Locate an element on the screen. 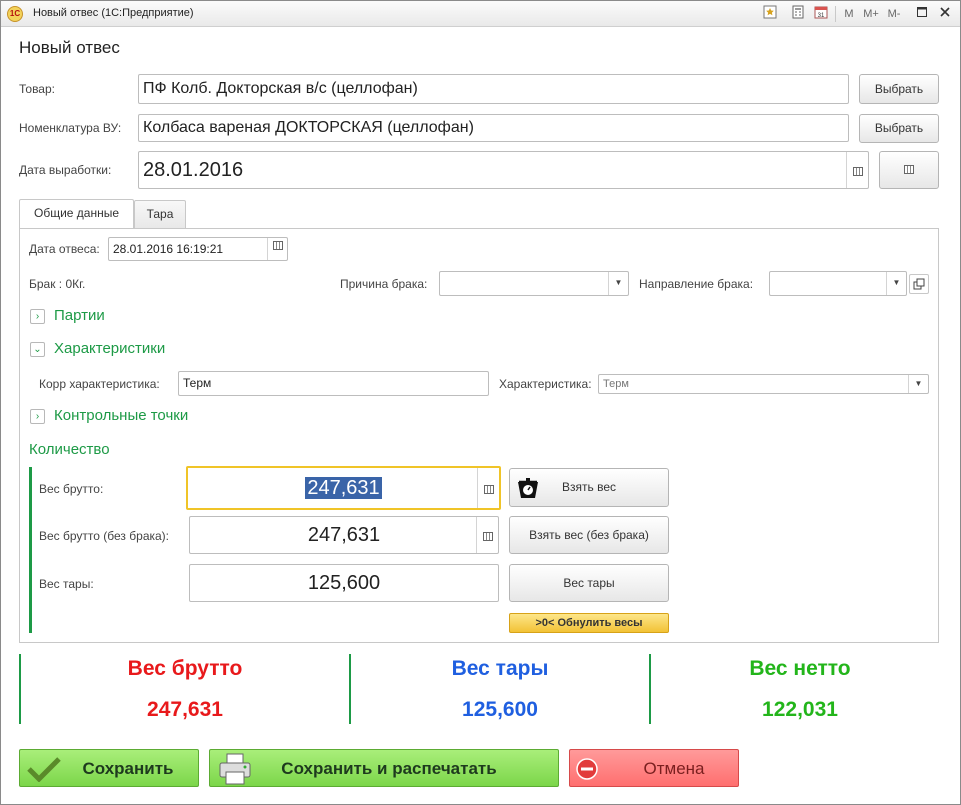 Image resolution: width=961 pixels, height=805 pixels. group-control-points: Контрольные точки is located at coordinates (121, 415).